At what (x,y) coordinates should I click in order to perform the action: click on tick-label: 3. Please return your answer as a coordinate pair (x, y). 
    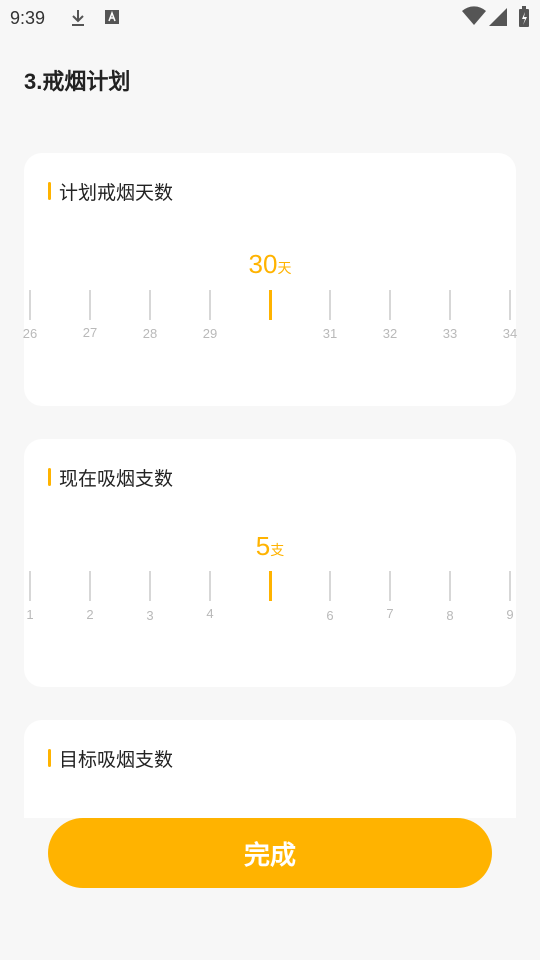
    Looking at the image, I should click on (150, 615).